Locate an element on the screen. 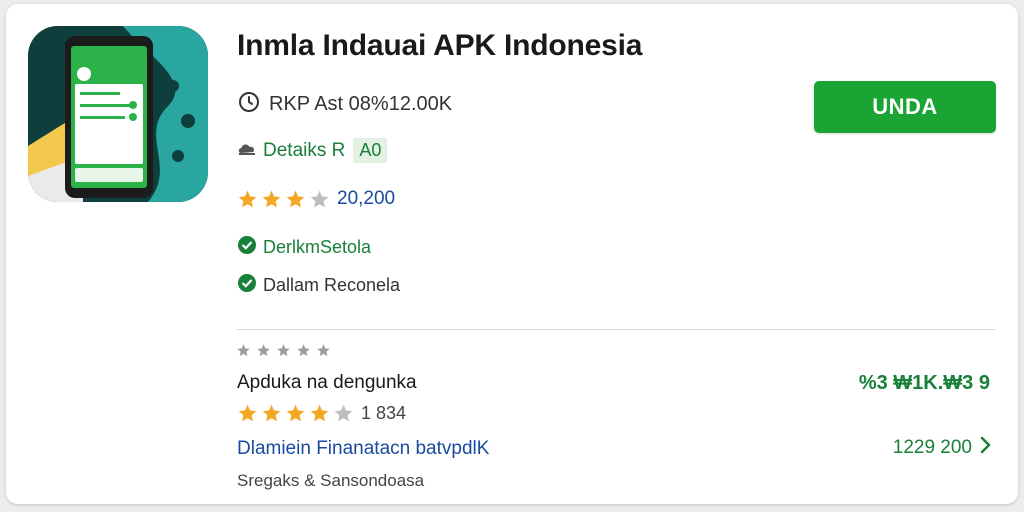 This screenshot has height=512, width=1024. feature-row-2: Dallam Reconela is located at coordinates (318, 285).